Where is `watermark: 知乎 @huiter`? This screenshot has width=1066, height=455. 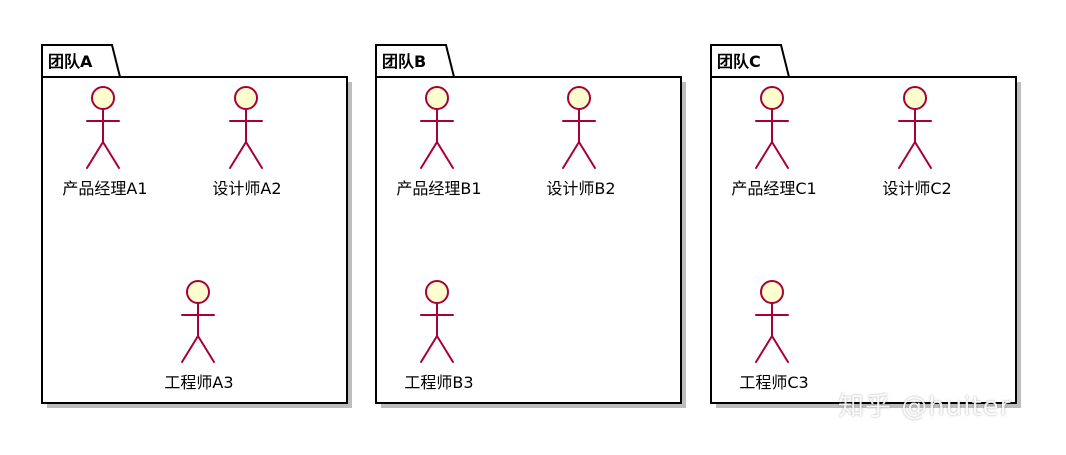
watermark: 知乎 @huiter is located at coordinates (925, 407).